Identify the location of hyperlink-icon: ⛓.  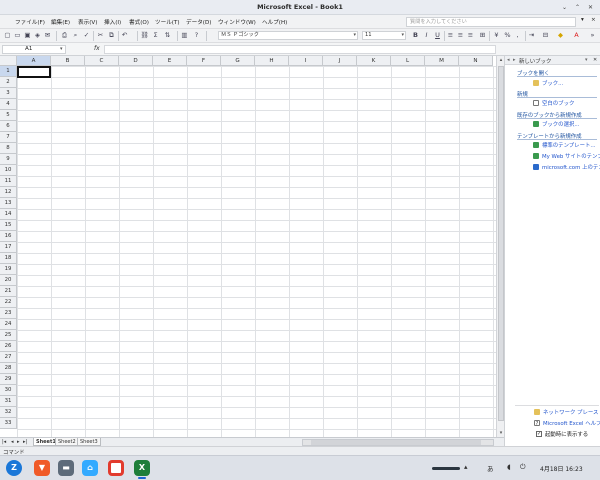
(144, 35).